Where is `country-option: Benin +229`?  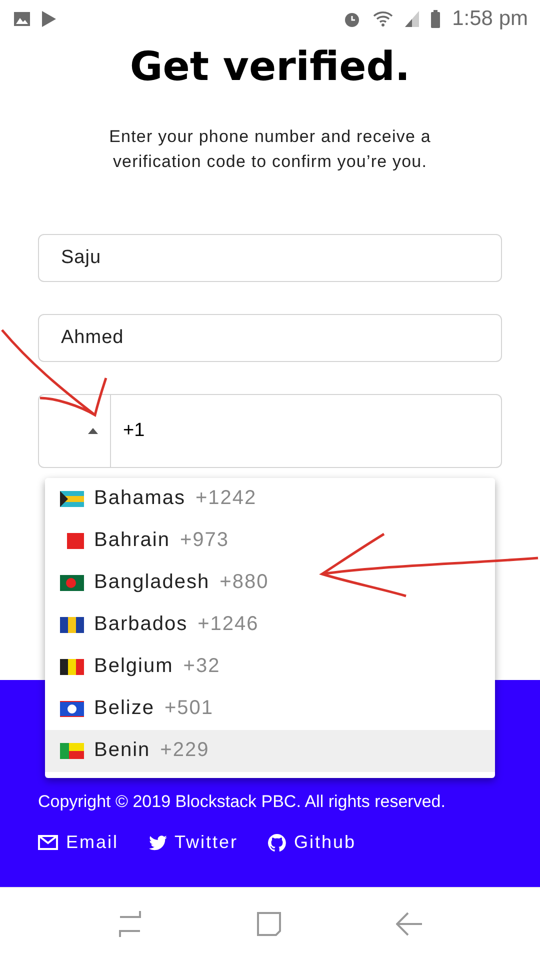 country-option: Benin +229 is located at coordinates (270, 751).